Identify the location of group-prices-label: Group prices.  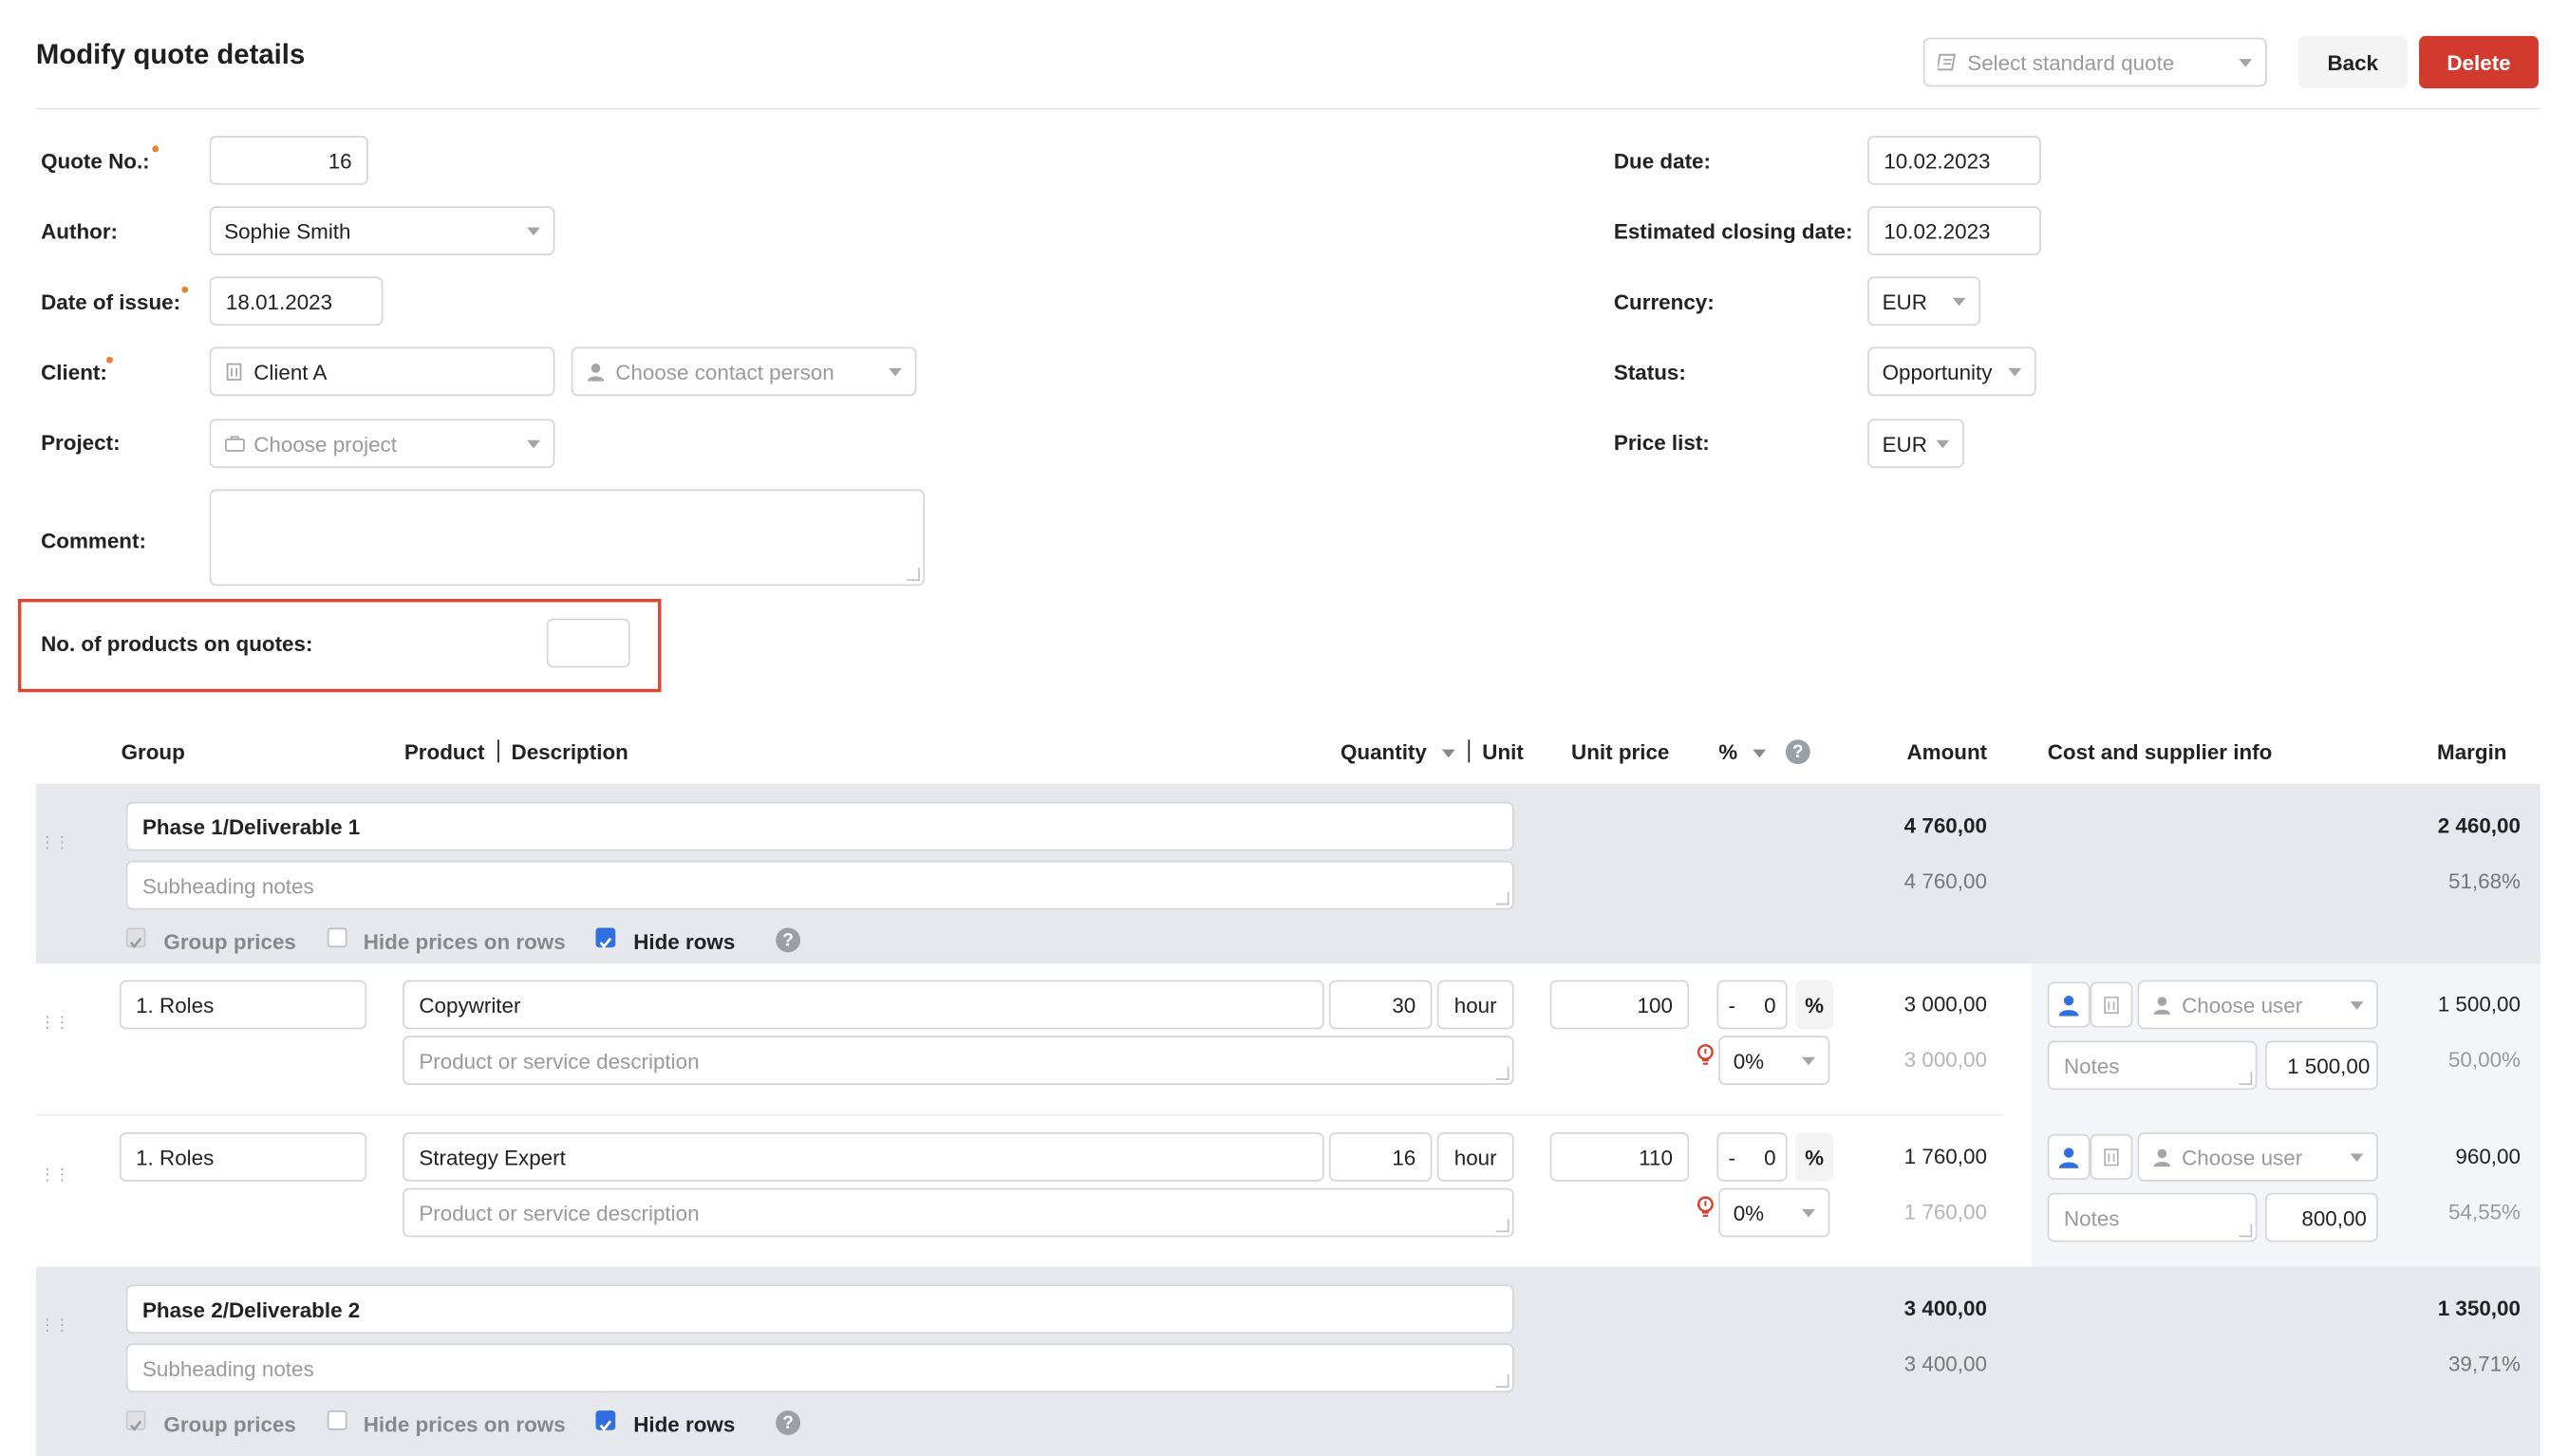
(229, 942).